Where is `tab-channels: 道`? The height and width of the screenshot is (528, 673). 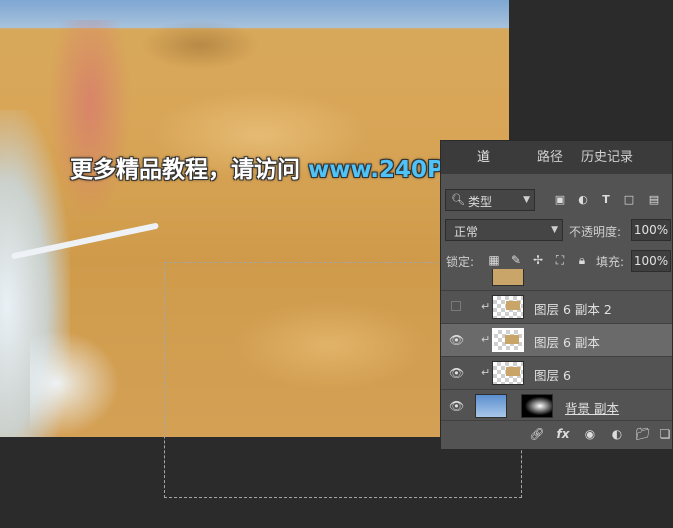 tab-channels: 道 is located at coordinates (483, 157).